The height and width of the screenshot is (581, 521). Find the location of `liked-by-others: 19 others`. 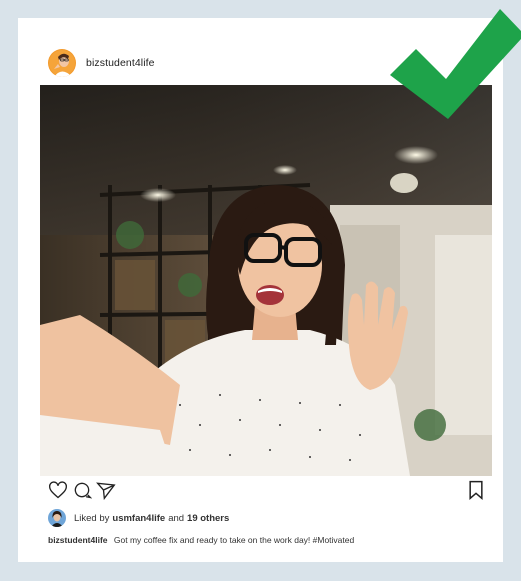

liked-by-others: 19 others is located at coordinates (208, 518).